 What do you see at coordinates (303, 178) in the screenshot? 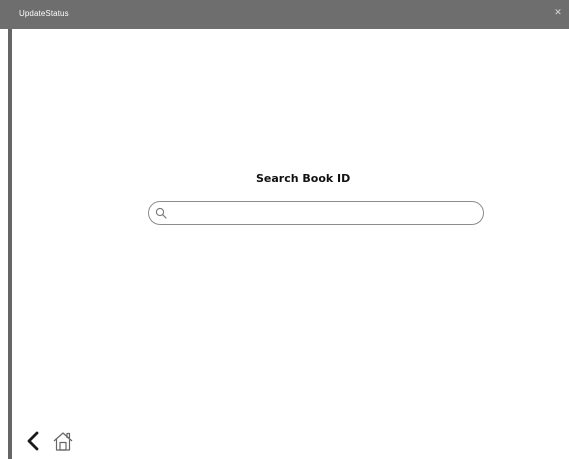
I see `search-book-id-title: Search Book ID` at bounding box center [303, 178].